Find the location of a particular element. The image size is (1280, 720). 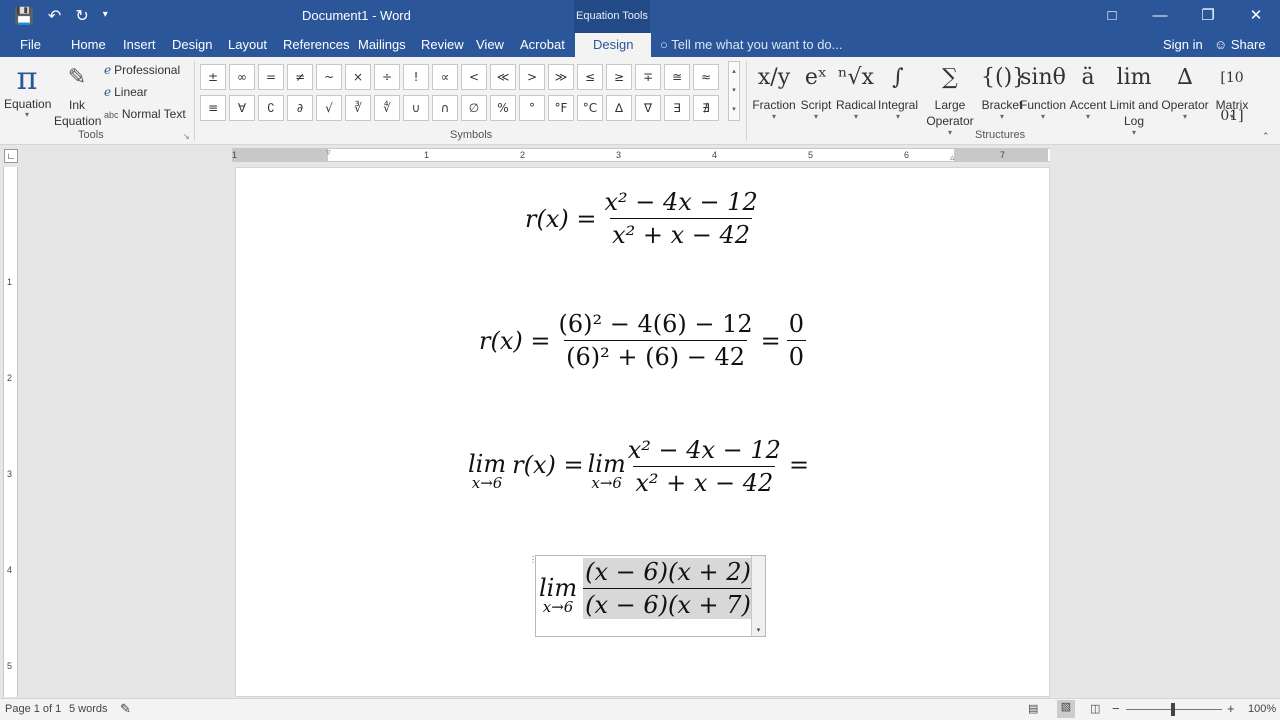

structure-radical-button: ⁿ√x Radical ▾ is located at coordinates (856, 90).